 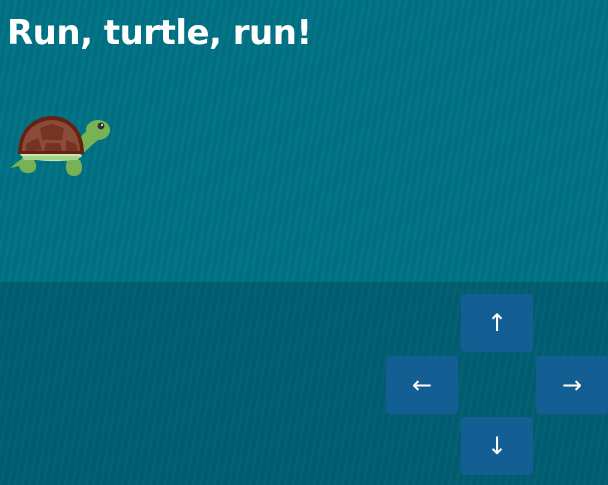 What do you see at coordinates (497, 323) in the screenshot?
I see `move-up-button: ↑` at bounding box center [497, 323].